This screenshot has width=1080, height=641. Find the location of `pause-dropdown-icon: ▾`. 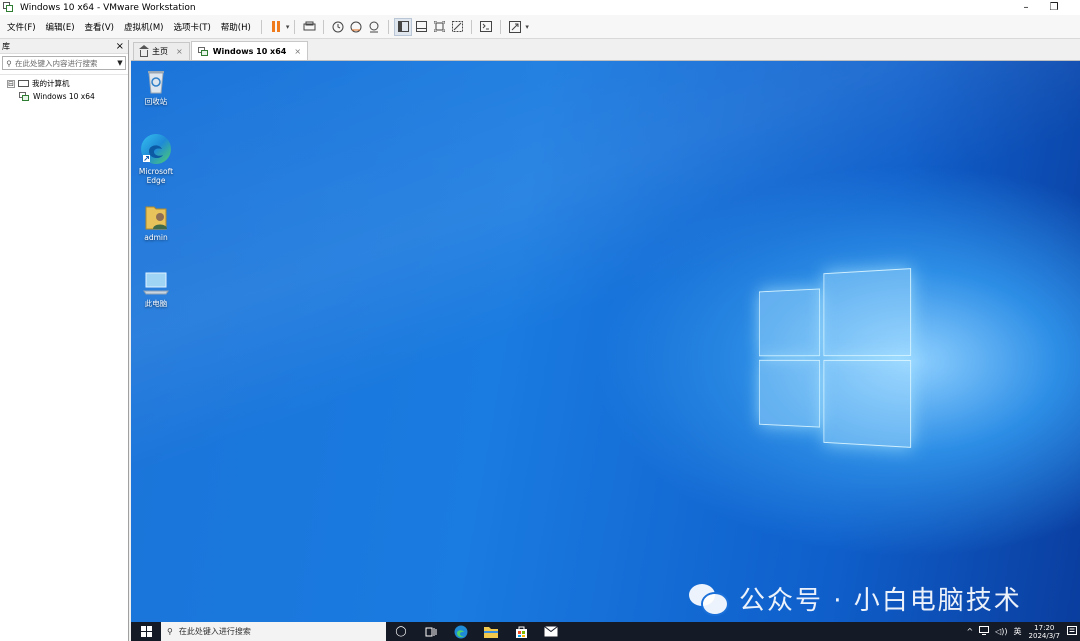

pause-dropdown-icon: ▾ is located at coordinates (288, 27).